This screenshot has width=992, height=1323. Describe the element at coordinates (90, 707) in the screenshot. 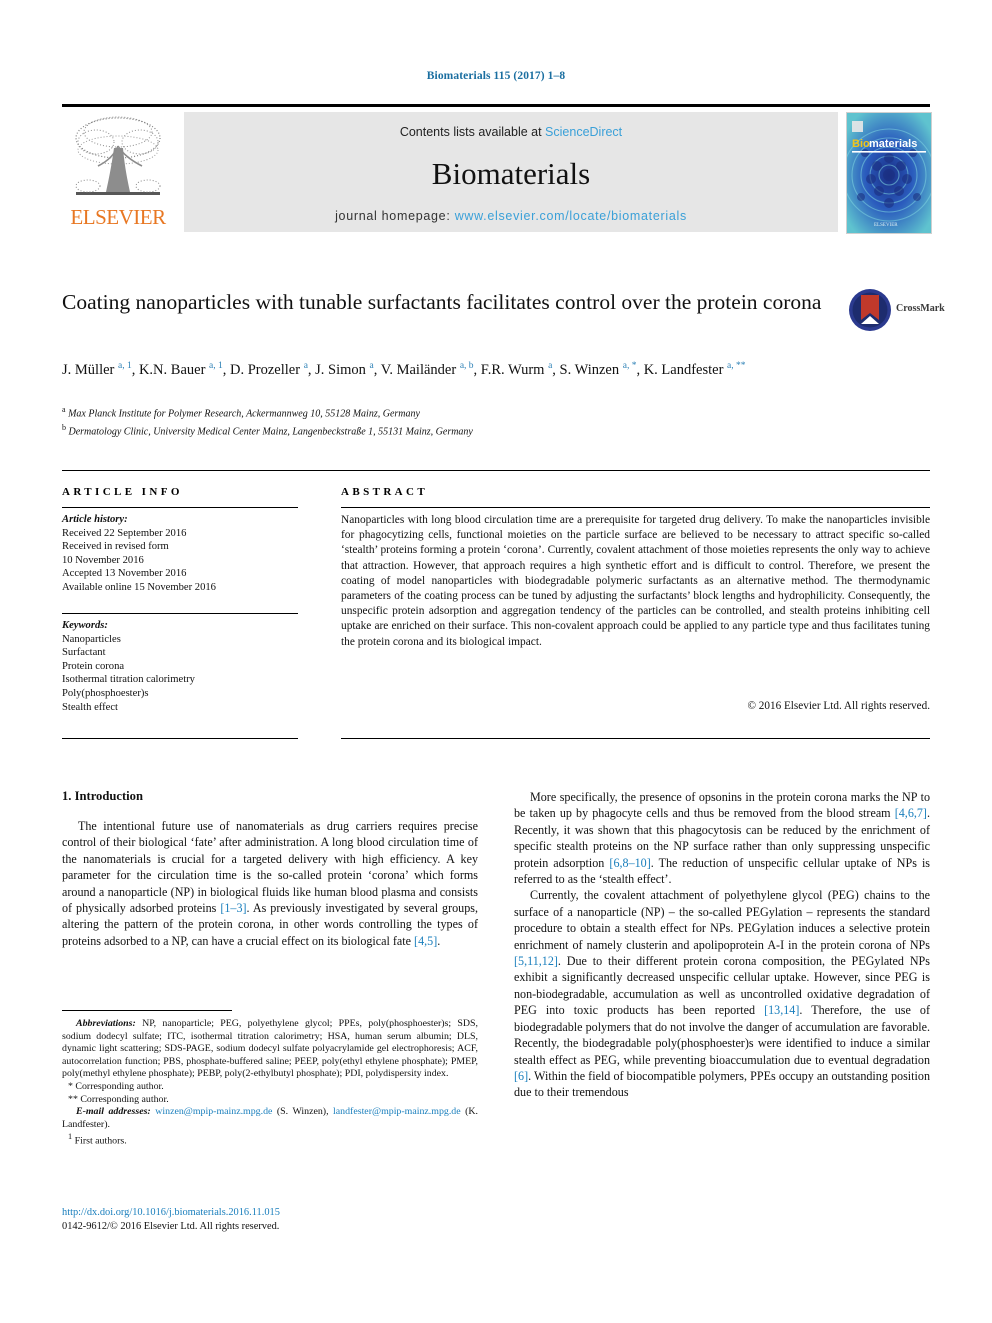

I see `keyword-item: Stealth effect` at that location.